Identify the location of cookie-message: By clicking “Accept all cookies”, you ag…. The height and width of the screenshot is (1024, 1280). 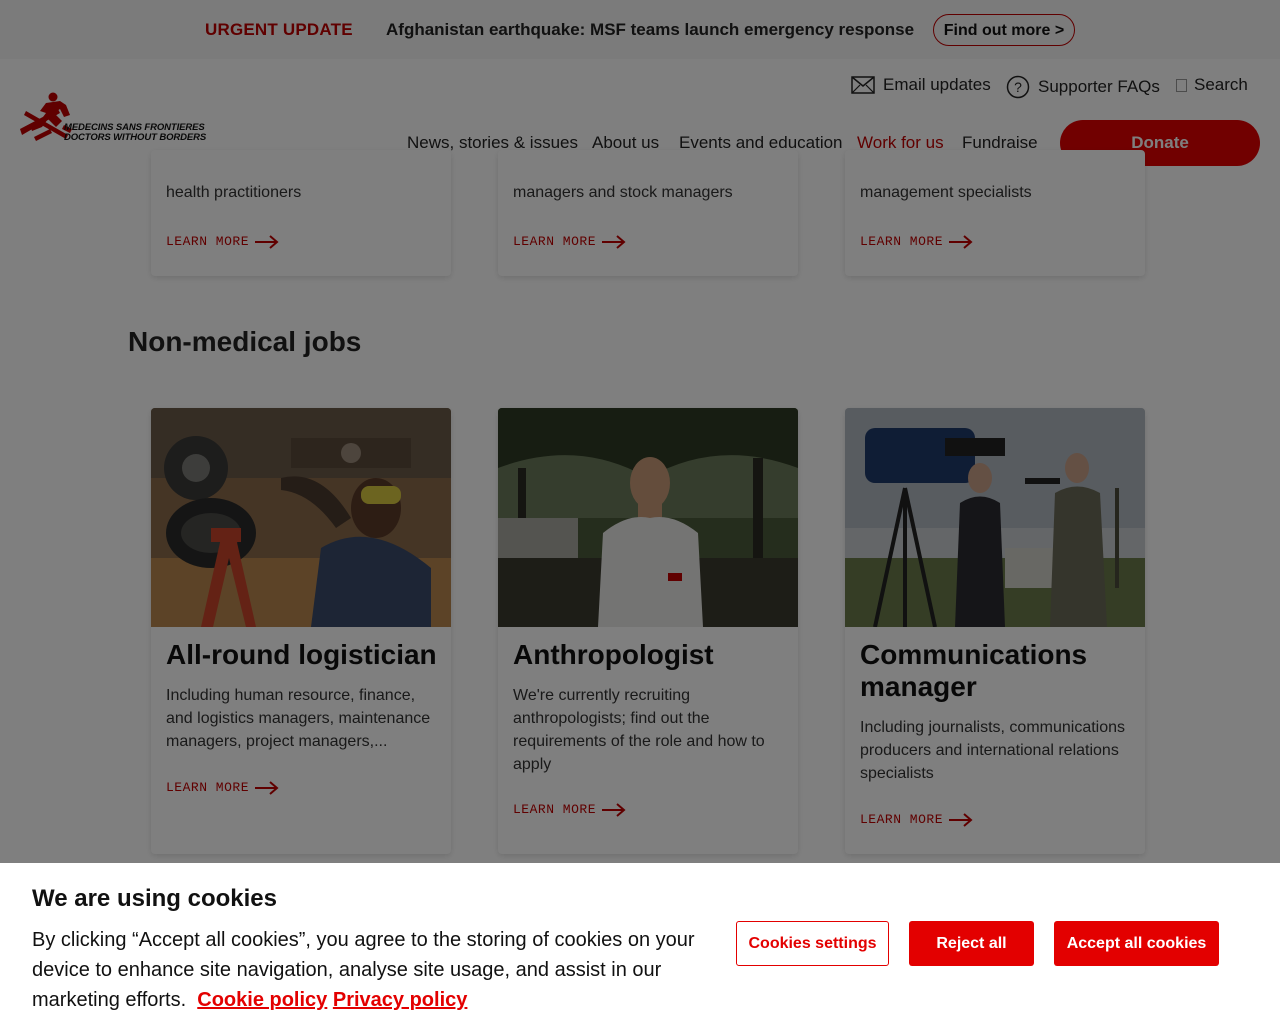
(377, 970).